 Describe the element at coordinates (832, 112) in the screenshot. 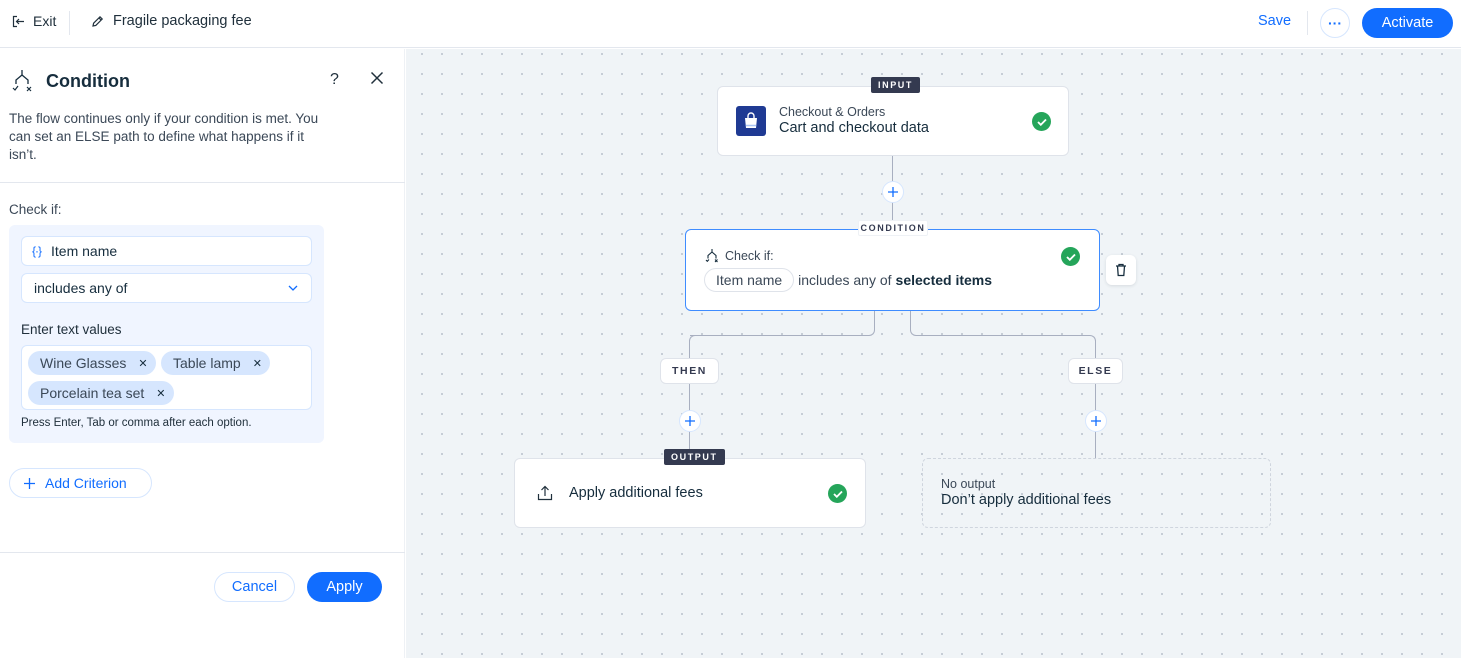

I see `input-app-name: Checkout & Orders` at that location.